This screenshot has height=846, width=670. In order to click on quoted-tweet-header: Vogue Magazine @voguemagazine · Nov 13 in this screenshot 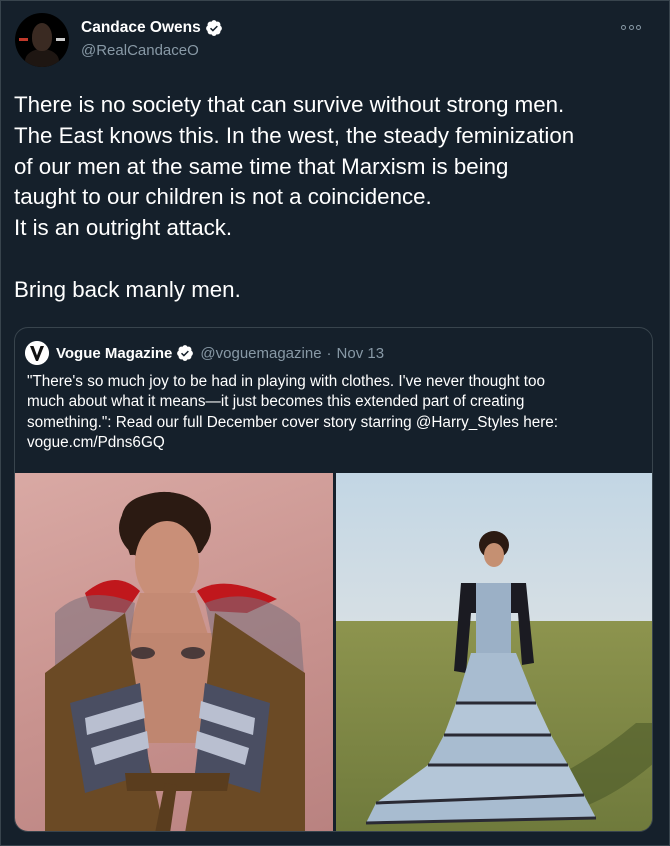, I will do `click(204, 353)`.